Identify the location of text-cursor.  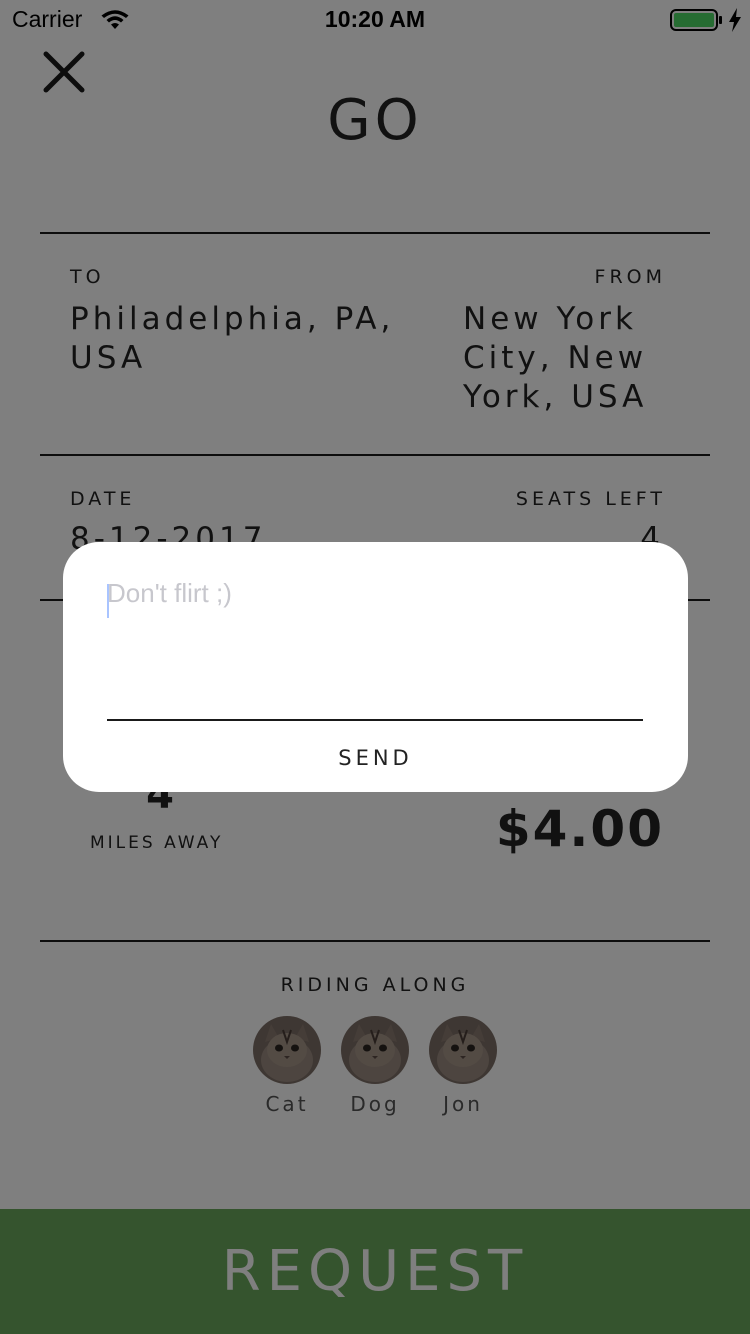
(108, 601).